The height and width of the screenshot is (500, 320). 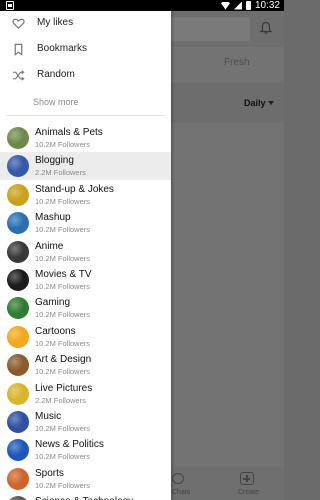 What do you see at coordinates (86, 115) in the screenshot?
I see `divider` at bounding box center [86, 115].